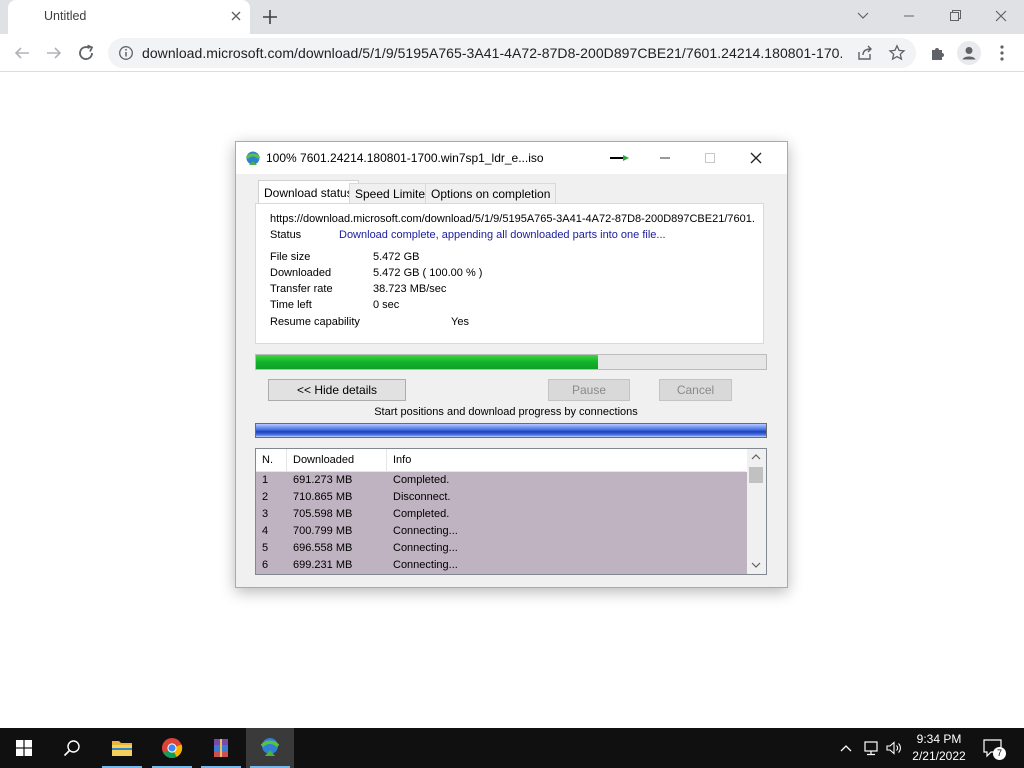 This screenshot has height=768, width=1024. I want to click on site-info-icon, so click(126, 53).